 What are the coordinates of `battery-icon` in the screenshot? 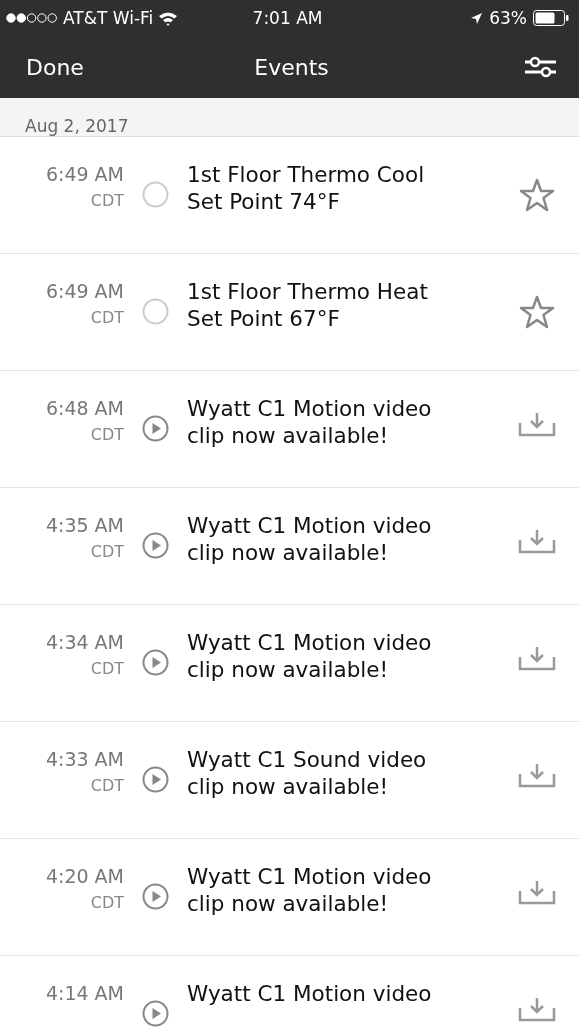 It's located at (551, 18).